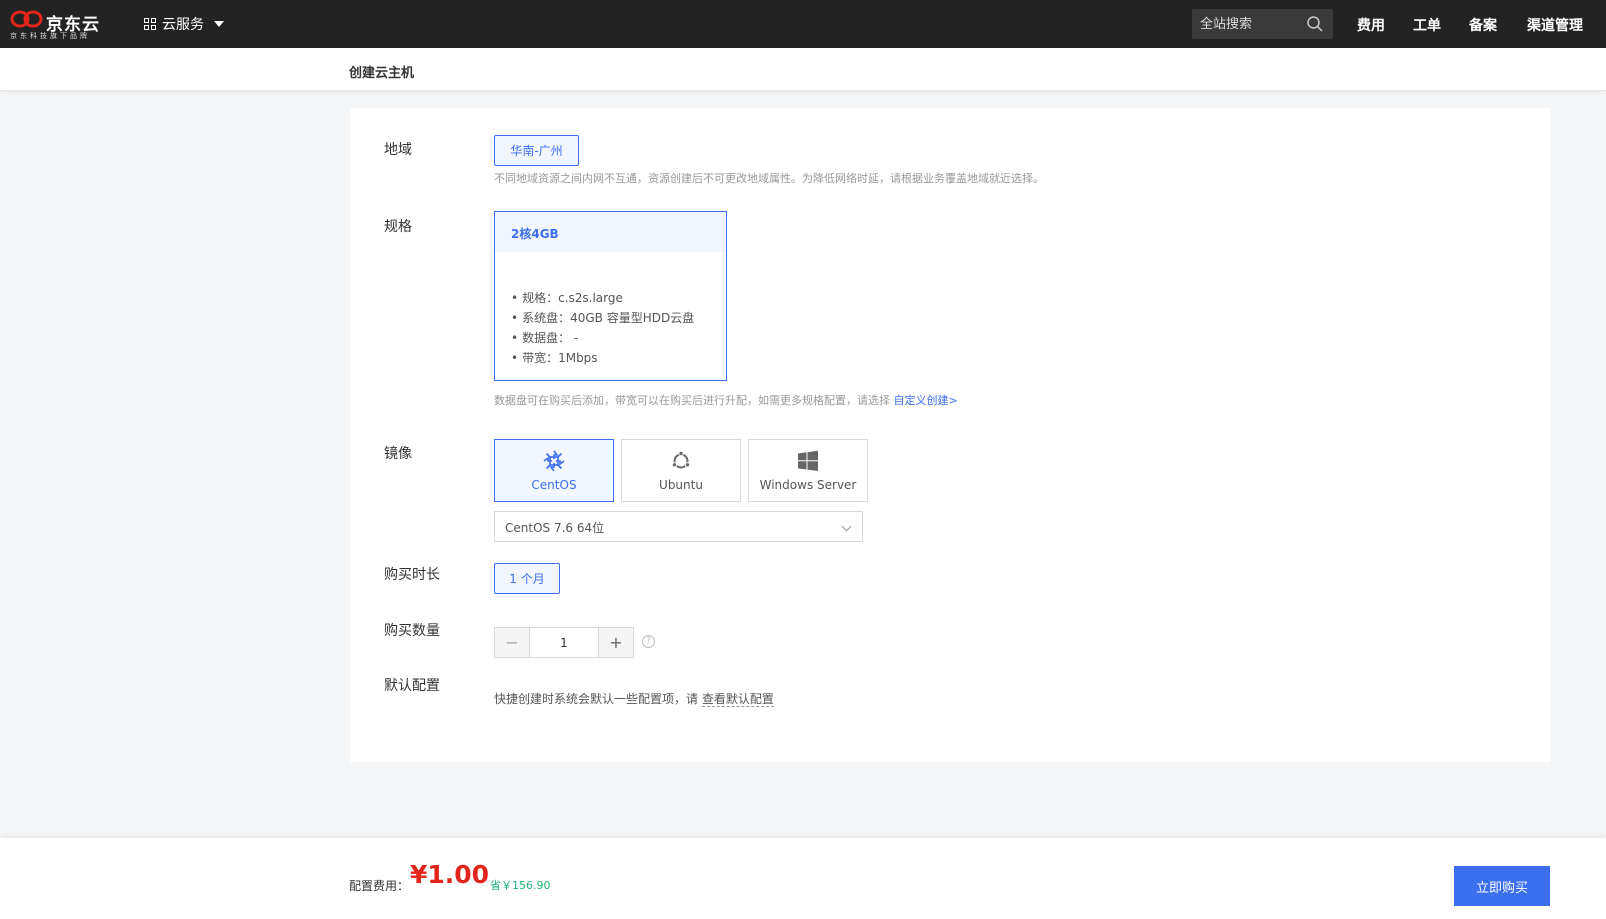  What do you see at coordinates (412, 575) in the screenshot?
I see `duration-label: 购买时长` at bounding box center [412, 575].